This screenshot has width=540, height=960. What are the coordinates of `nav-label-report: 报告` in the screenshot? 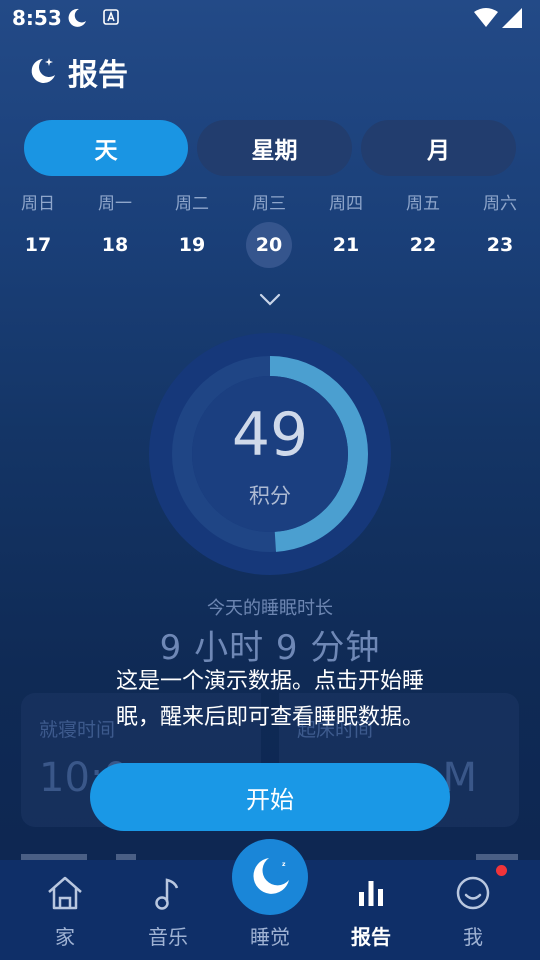 It's located at (371, 937).